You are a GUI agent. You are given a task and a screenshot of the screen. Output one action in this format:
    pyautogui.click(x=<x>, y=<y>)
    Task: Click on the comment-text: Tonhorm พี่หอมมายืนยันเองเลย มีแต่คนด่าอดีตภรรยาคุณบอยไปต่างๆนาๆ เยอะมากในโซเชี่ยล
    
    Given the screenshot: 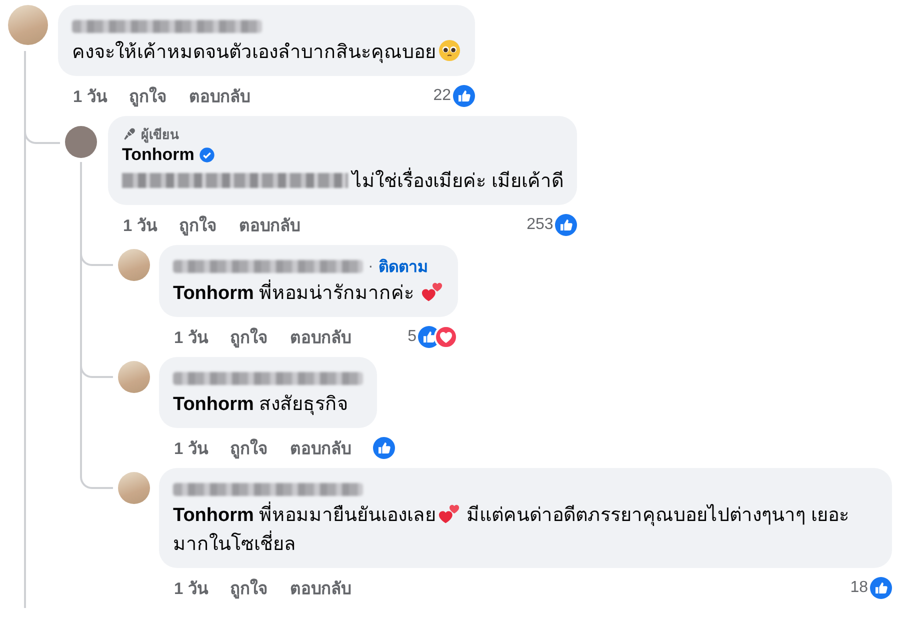 What is the action you would take?
    pyautogui.click(x=525, y=530)
    